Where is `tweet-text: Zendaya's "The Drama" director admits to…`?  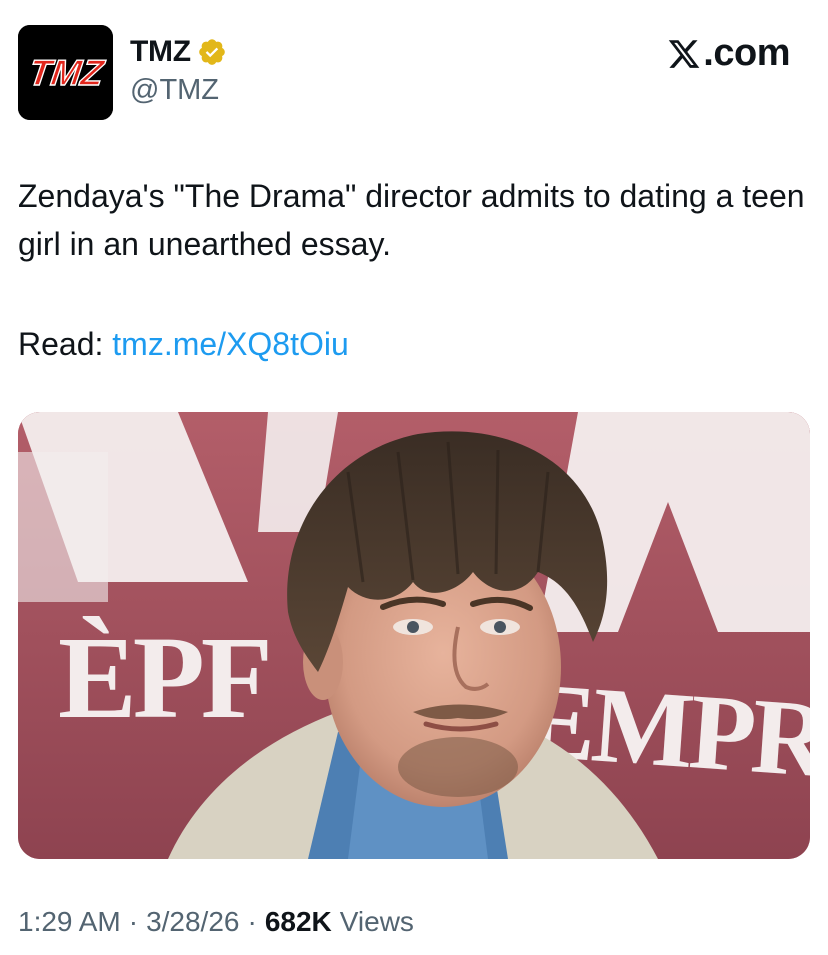
tweet-text: Zendaya's "The Drama" director admits to… is located at coordinates (411, 220).